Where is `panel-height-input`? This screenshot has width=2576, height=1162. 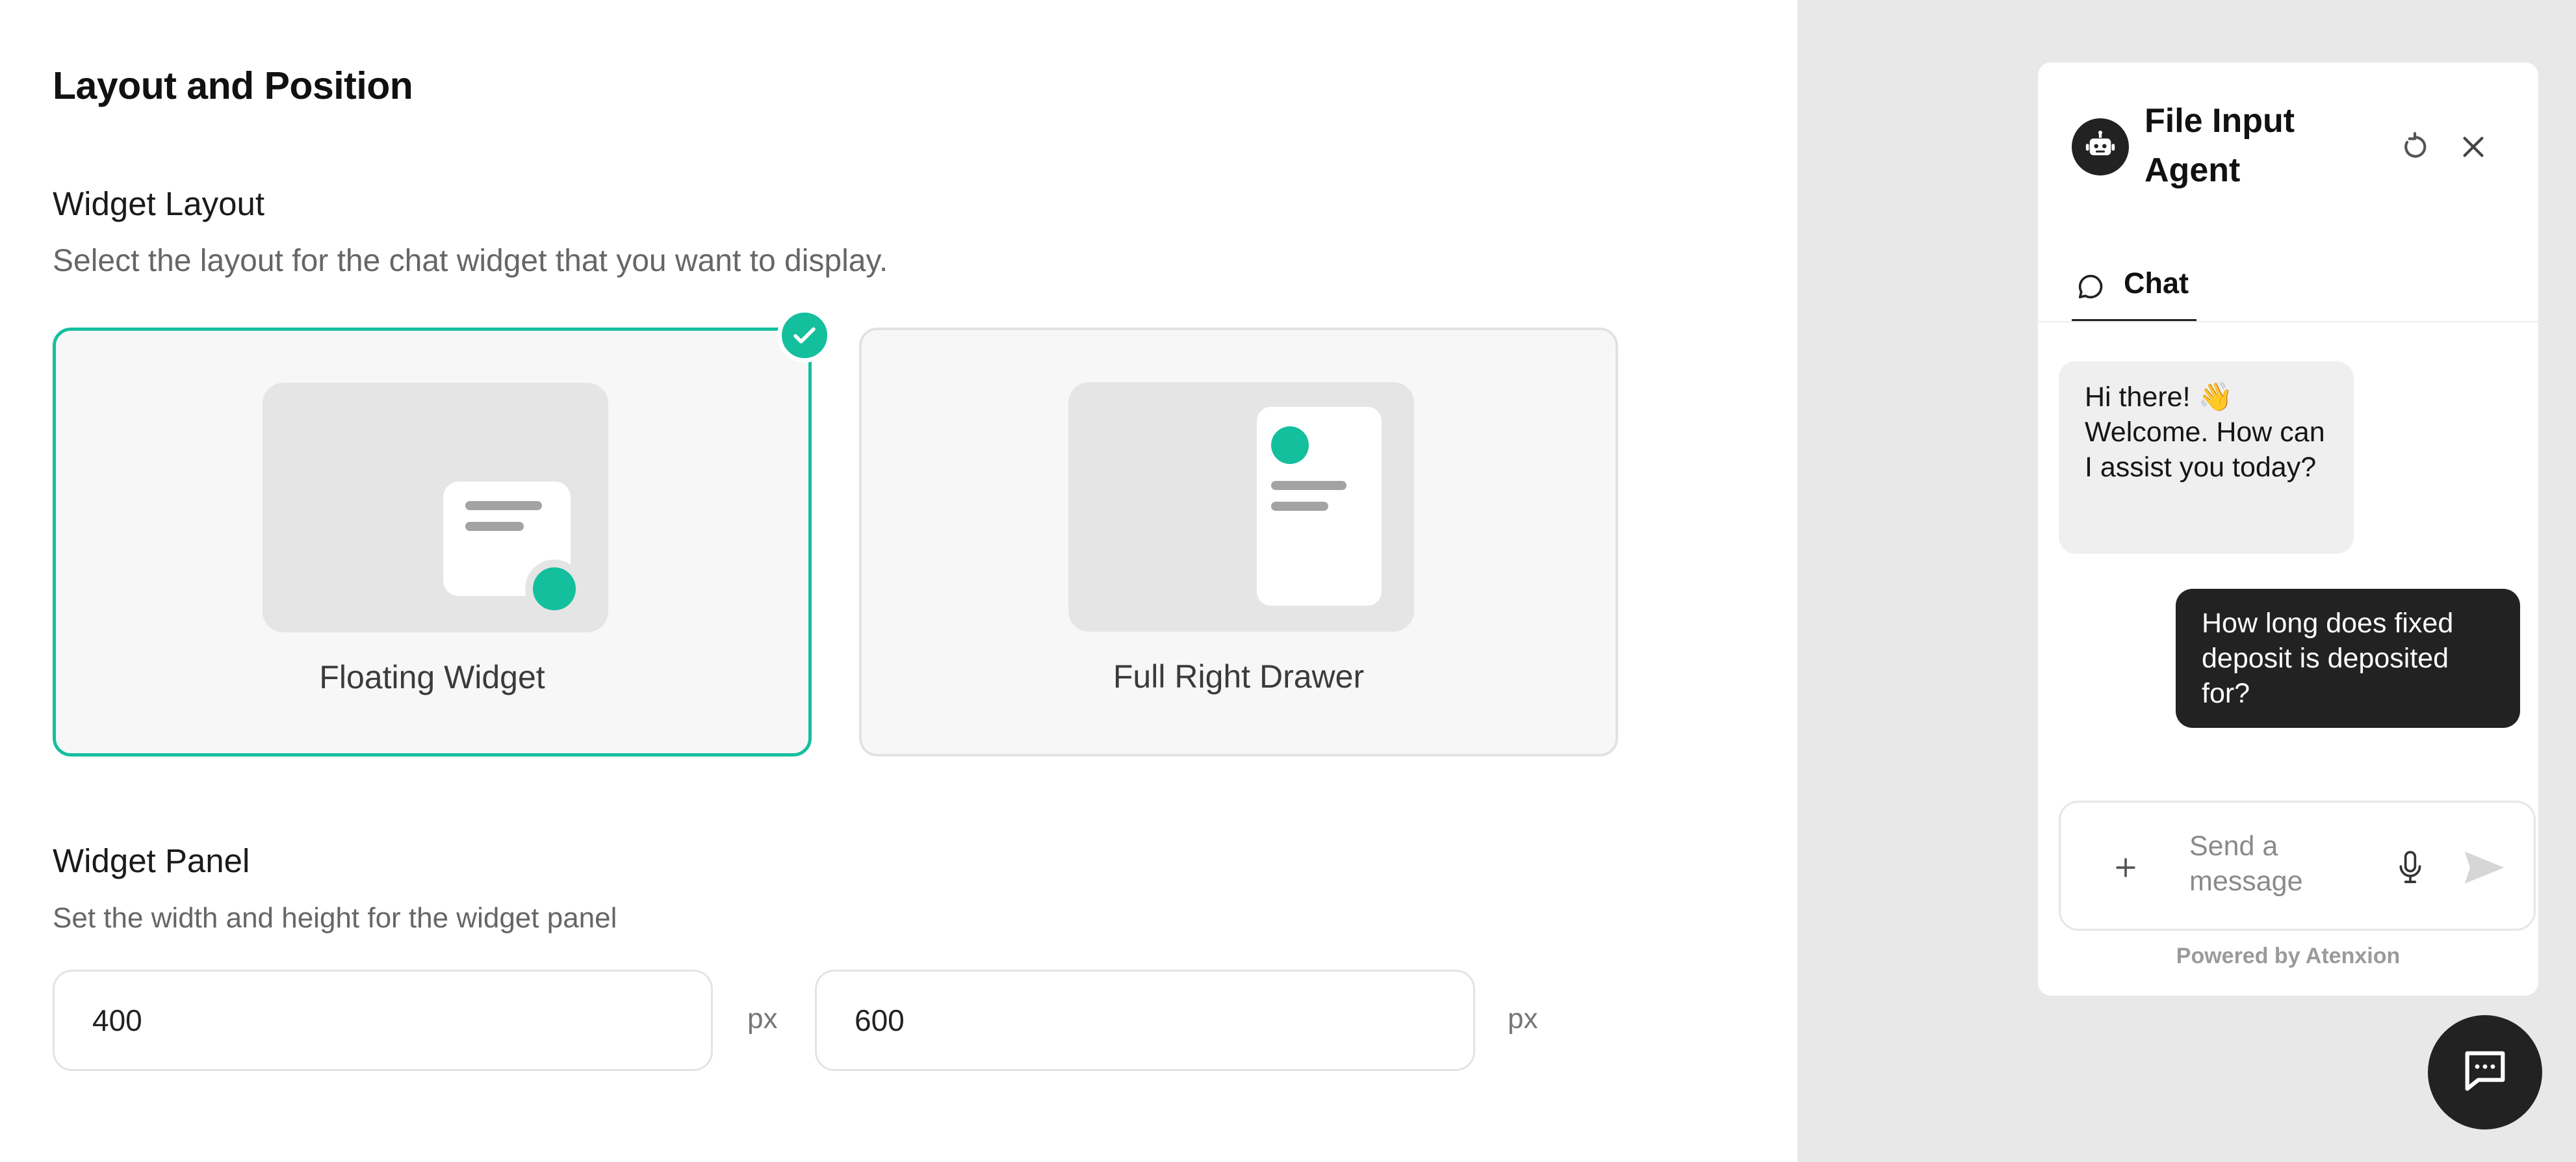
panel-height-input is located at coordinates (1145, 1020).